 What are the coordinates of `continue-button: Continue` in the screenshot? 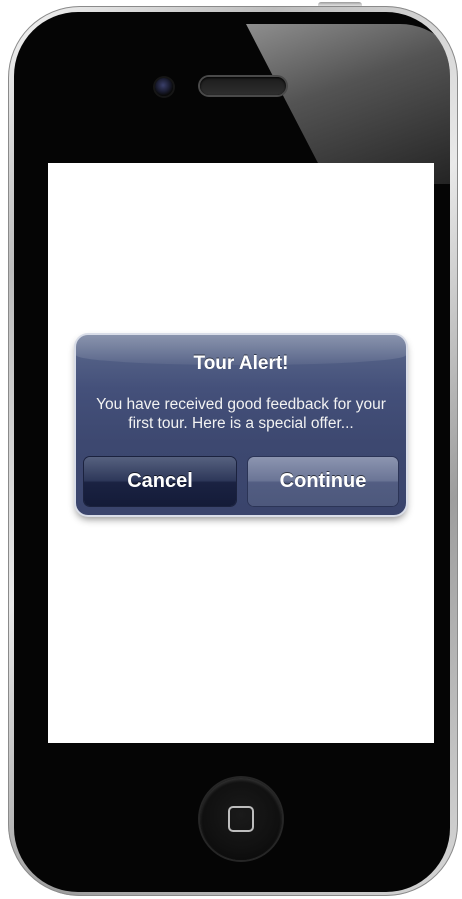 It's located at (323, 481).